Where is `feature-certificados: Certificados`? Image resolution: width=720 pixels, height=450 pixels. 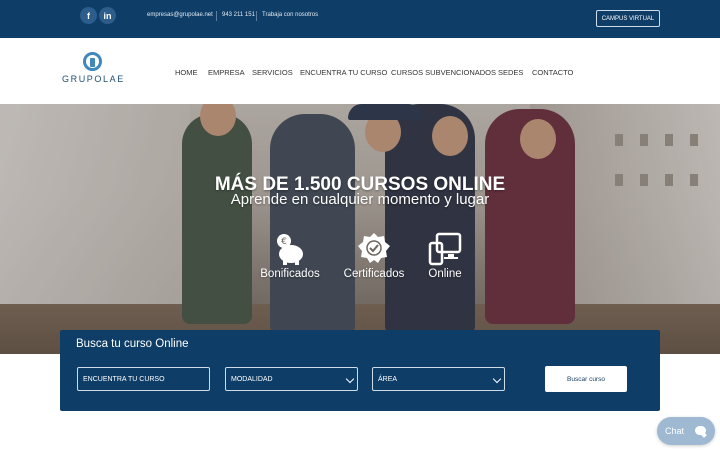
feature-certificados: Certificados is located at coordinates (374, 256).